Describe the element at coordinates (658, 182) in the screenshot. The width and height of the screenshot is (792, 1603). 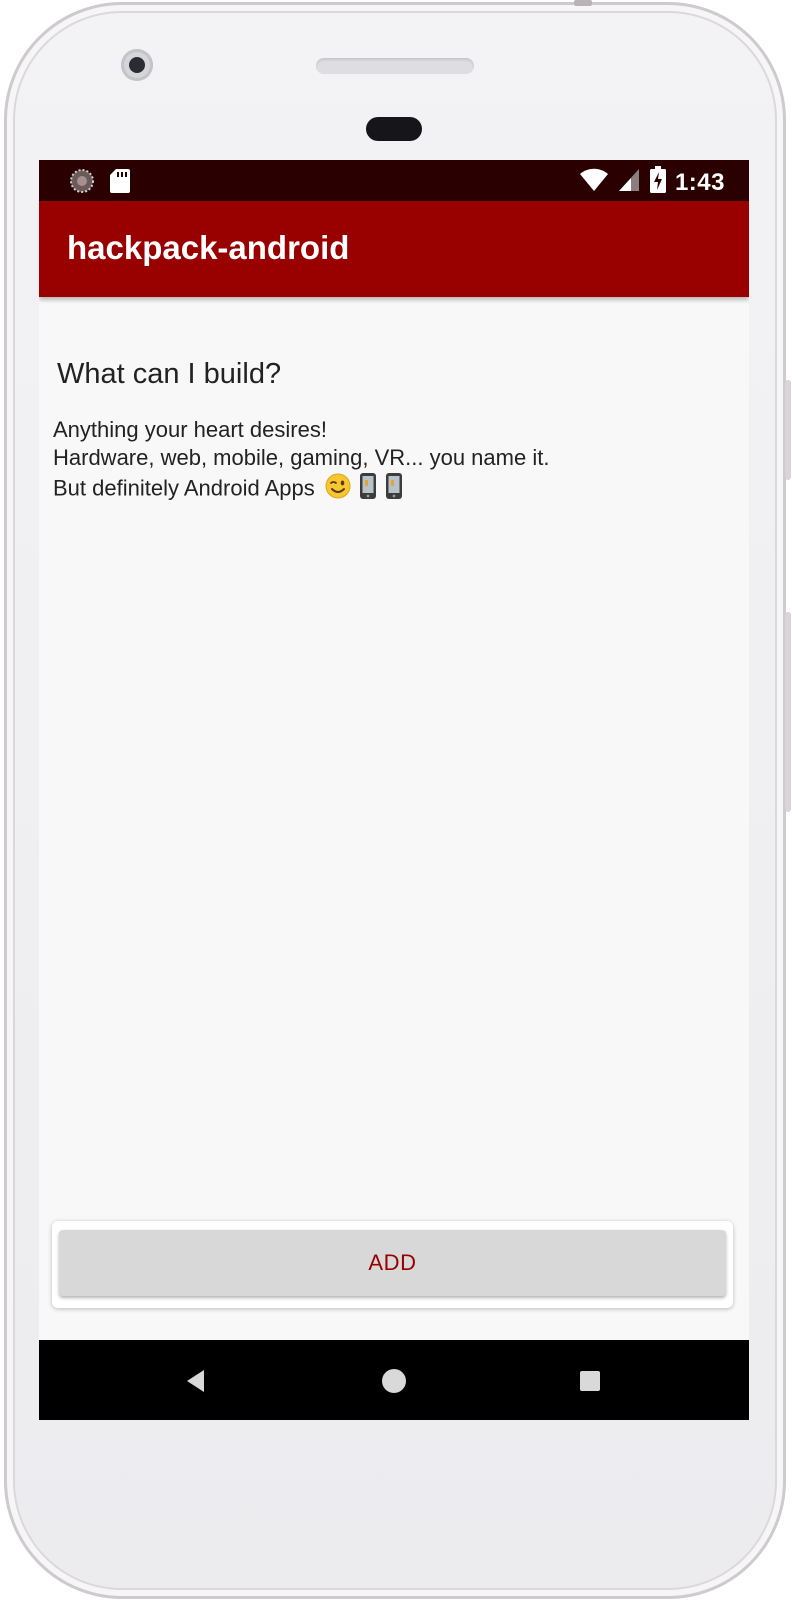
I see `battery-charging-icon` at that location.